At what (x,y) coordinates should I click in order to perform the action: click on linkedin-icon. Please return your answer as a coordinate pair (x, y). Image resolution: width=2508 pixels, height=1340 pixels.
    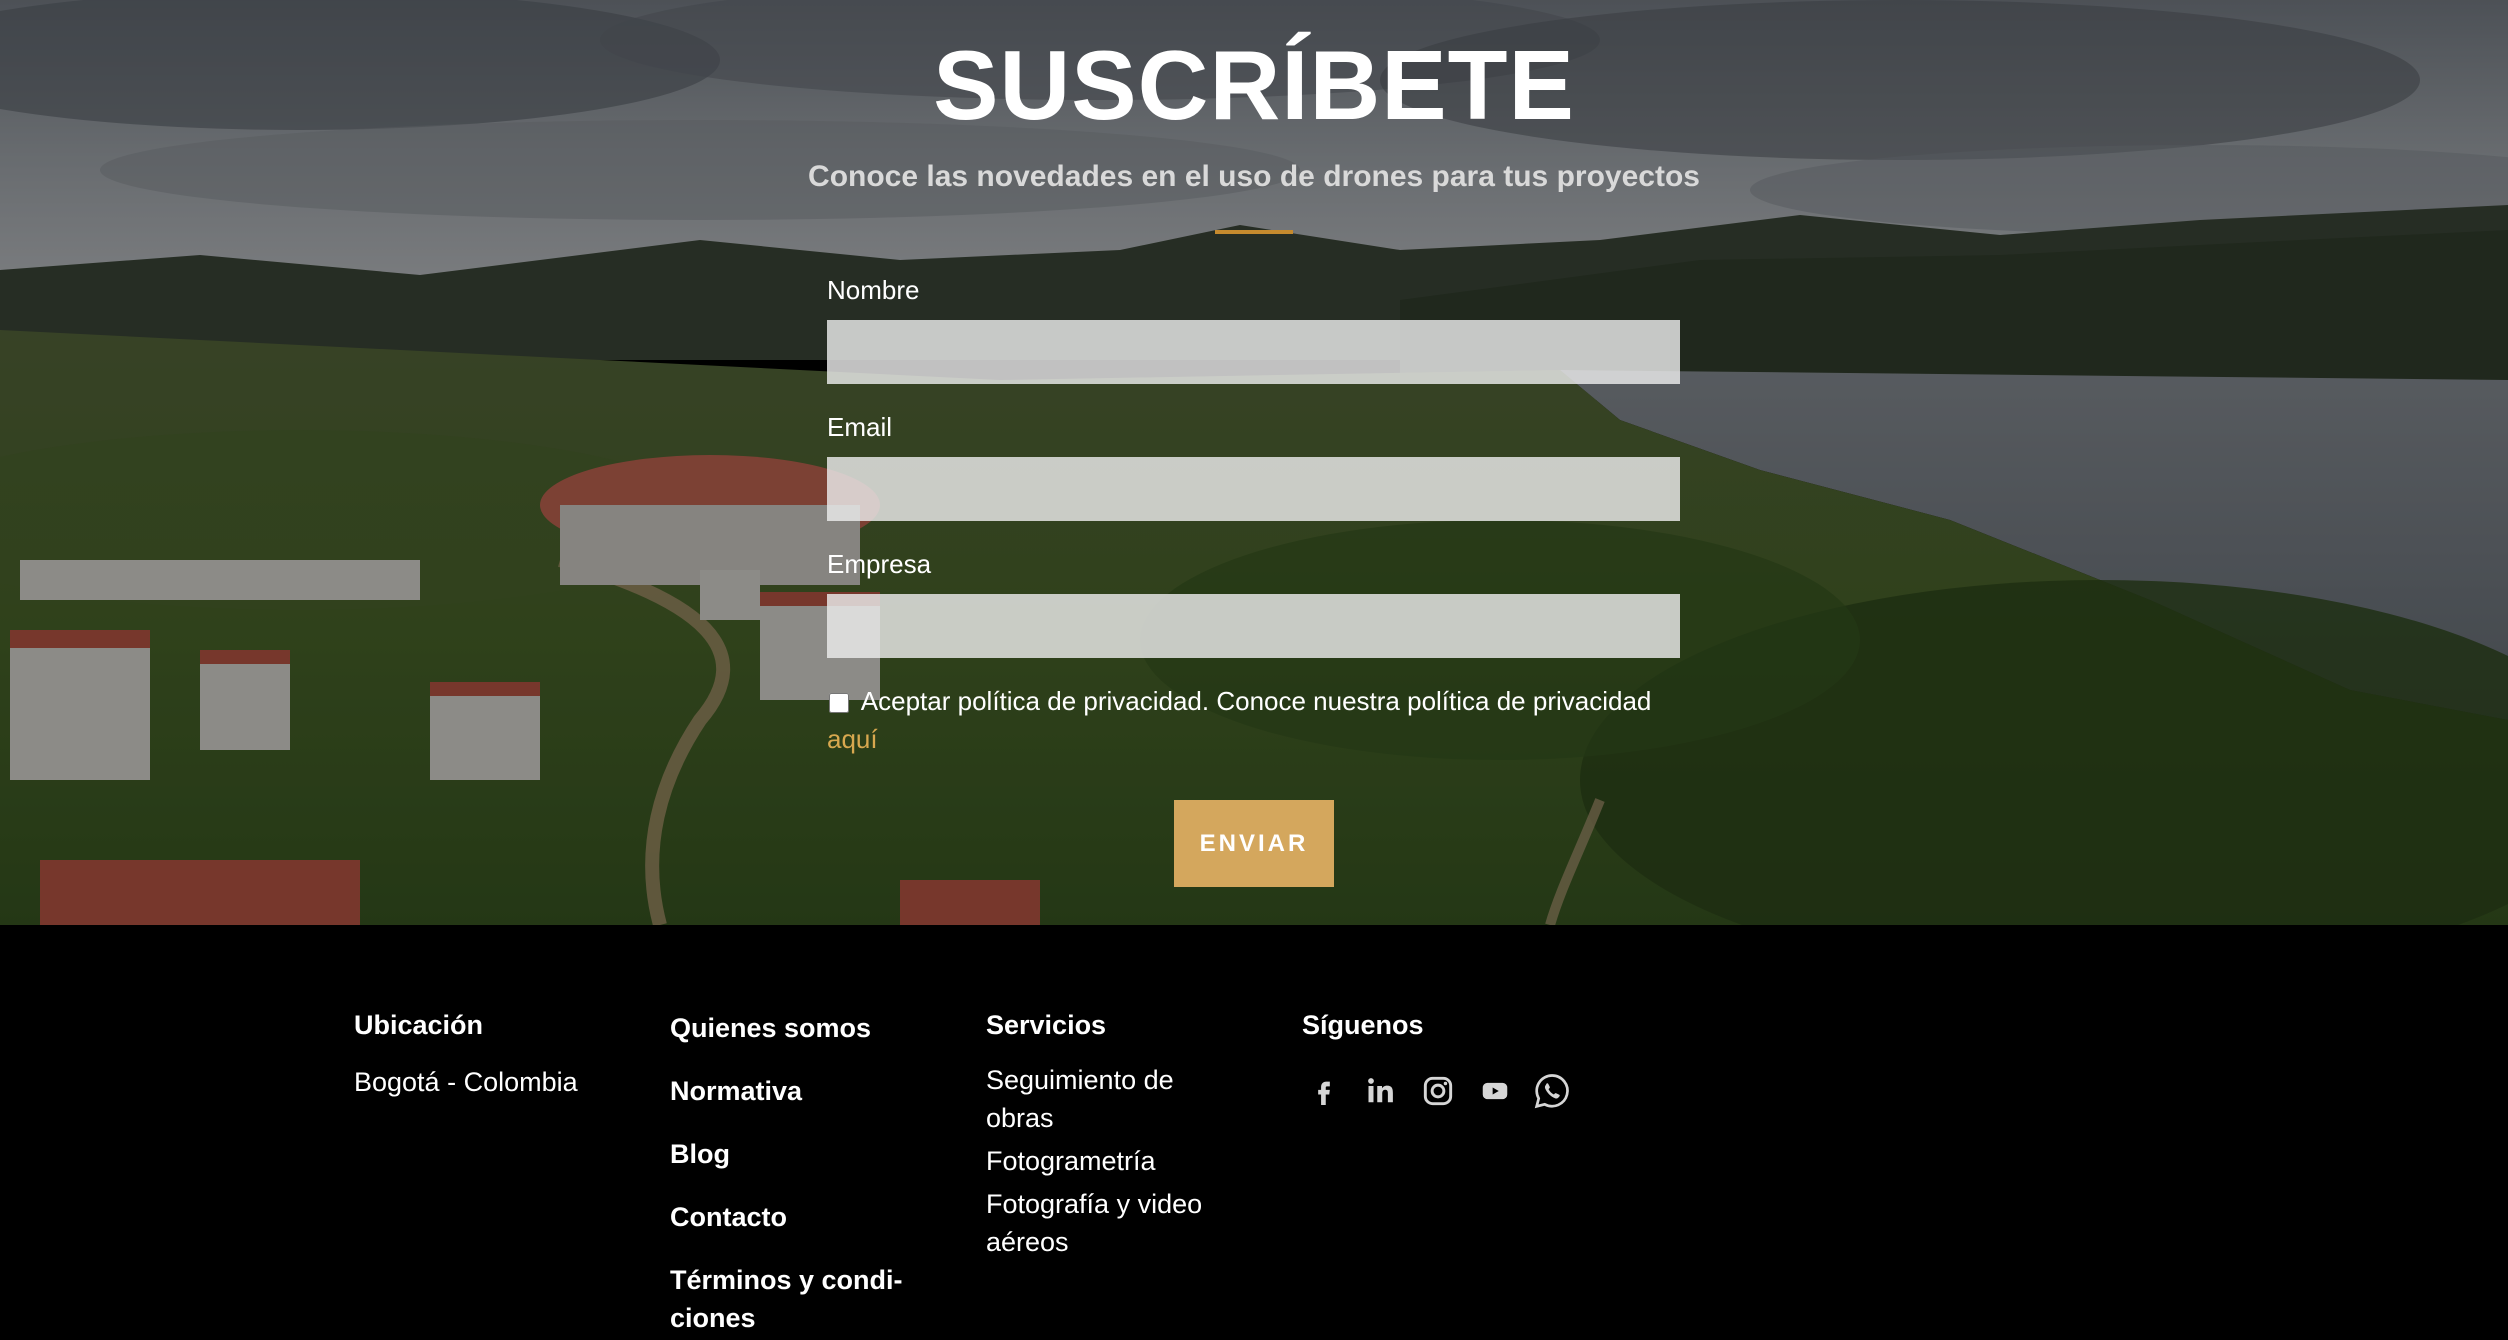
    Looking at the image, I should click on (1381, 1091).